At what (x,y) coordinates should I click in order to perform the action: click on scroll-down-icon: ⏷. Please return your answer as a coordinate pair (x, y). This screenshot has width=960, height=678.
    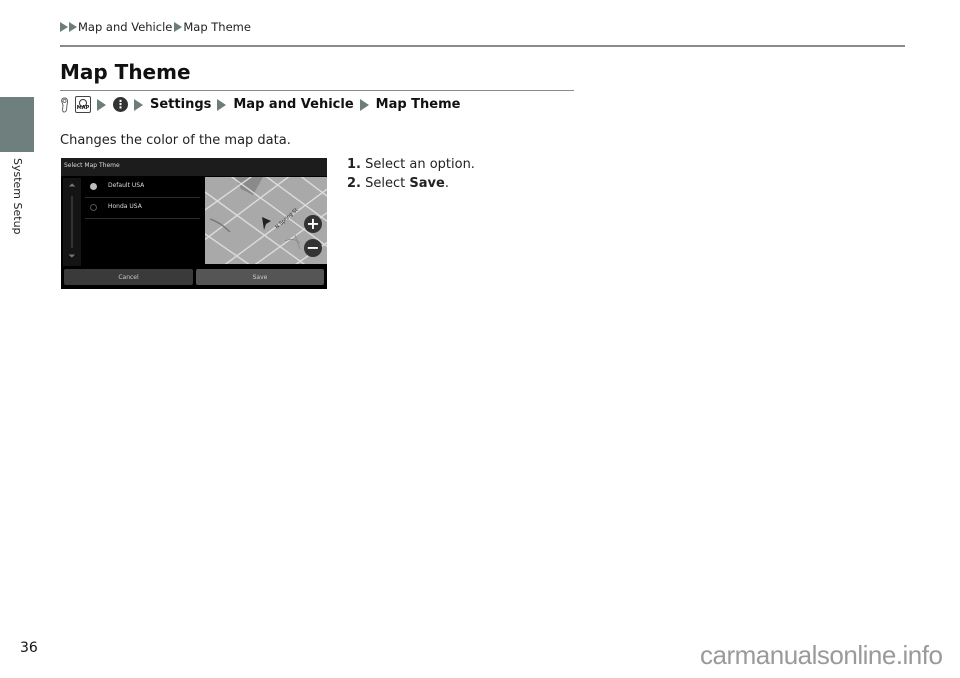
    Looking at the image, I should click on (72, 257).